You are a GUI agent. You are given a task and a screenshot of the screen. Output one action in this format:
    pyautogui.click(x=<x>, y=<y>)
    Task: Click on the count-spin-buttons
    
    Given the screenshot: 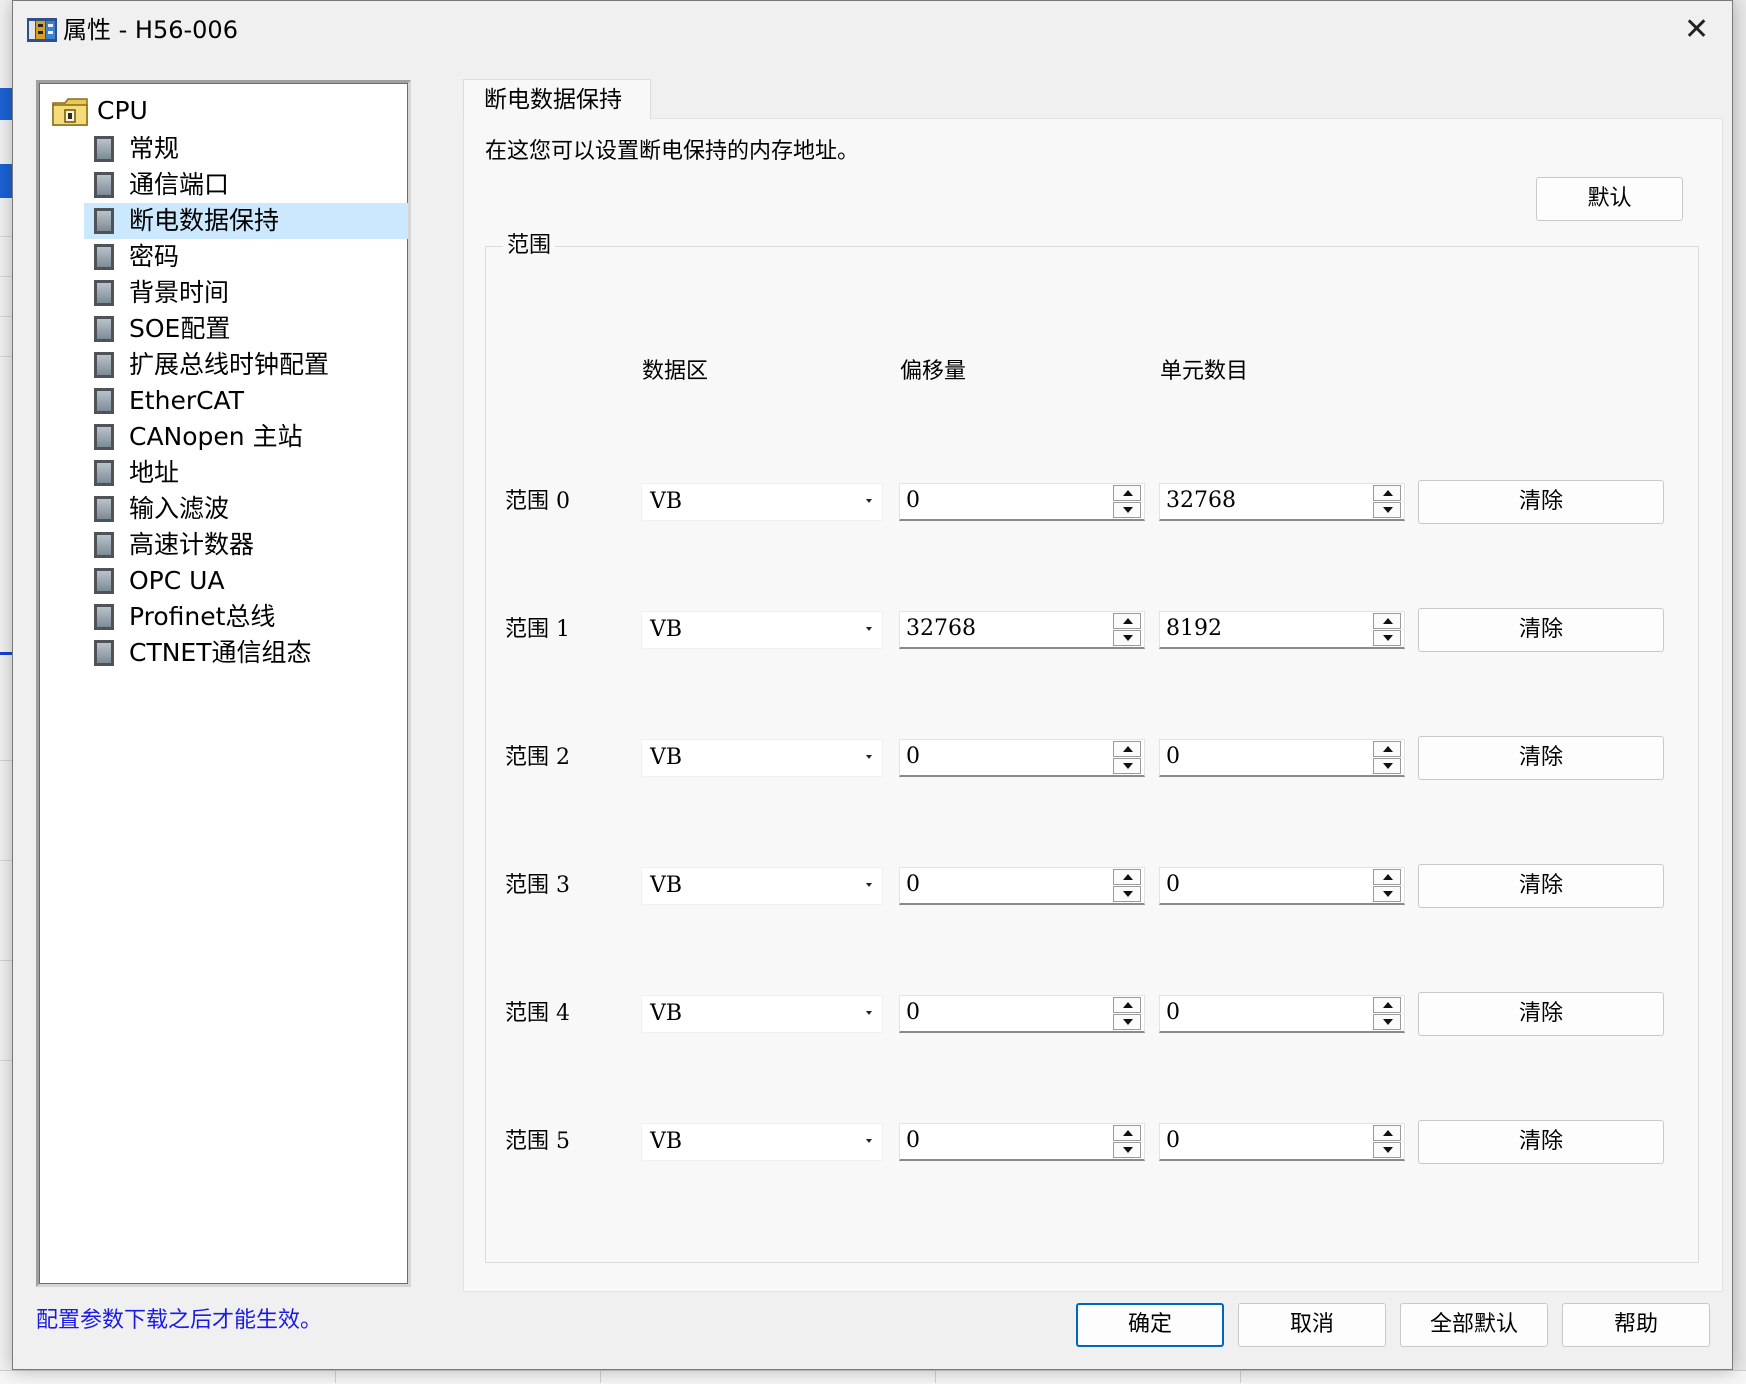 What is the action you would take?
    pyautogui.click(x=1388, y=1014)
    